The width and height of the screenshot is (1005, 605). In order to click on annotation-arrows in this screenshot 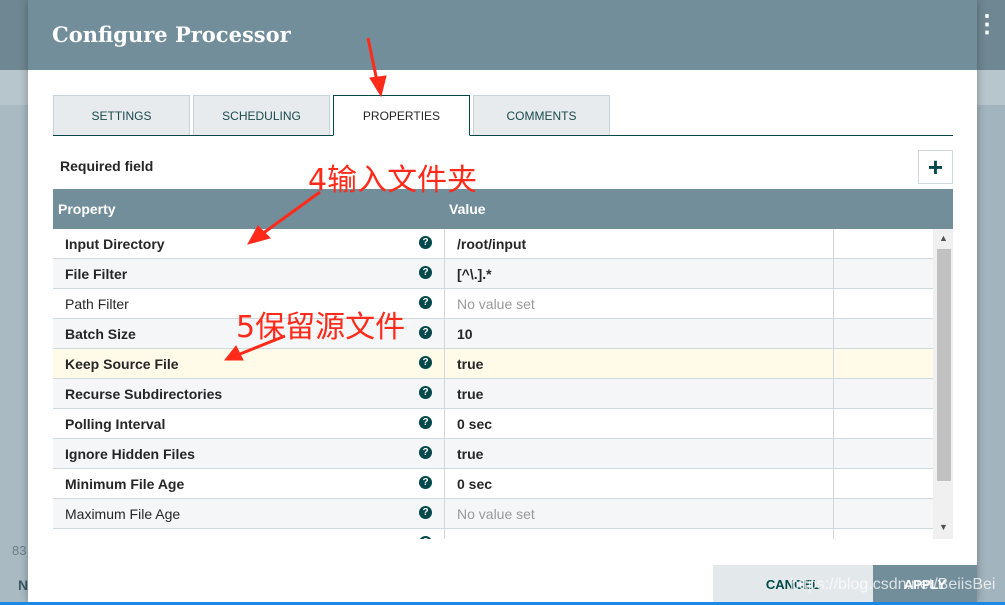, I will do `click(305, 199)`.